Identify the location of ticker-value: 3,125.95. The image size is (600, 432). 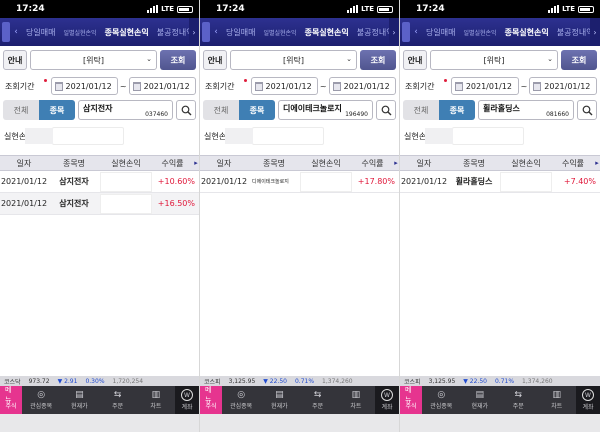
(442, 381).